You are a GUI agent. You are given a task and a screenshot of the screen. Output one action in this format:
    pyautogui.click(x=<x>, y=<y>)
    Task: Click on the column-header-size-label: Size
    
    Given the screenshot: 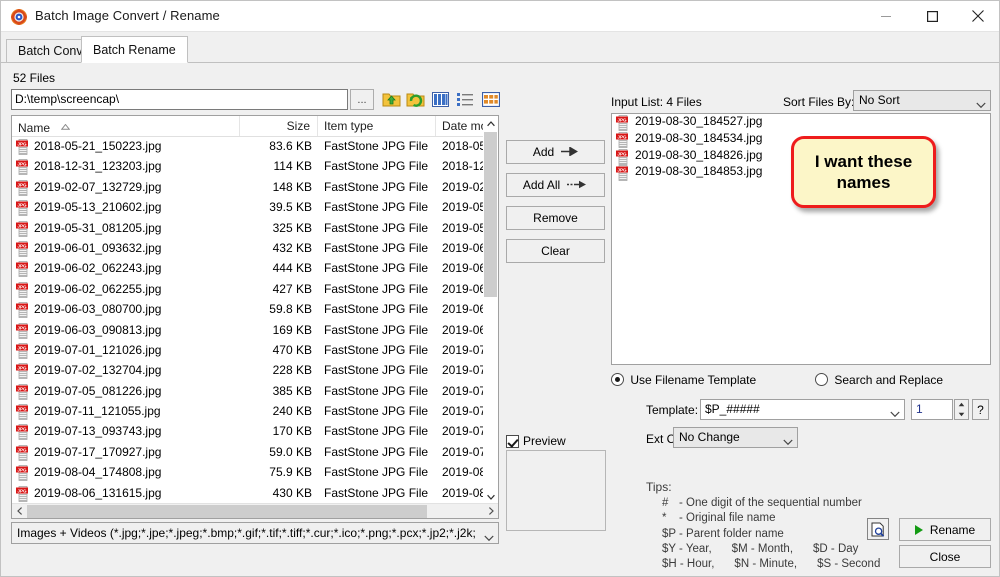 What is the action you would take?
    pyautogui.click(x=298, y=126)
    